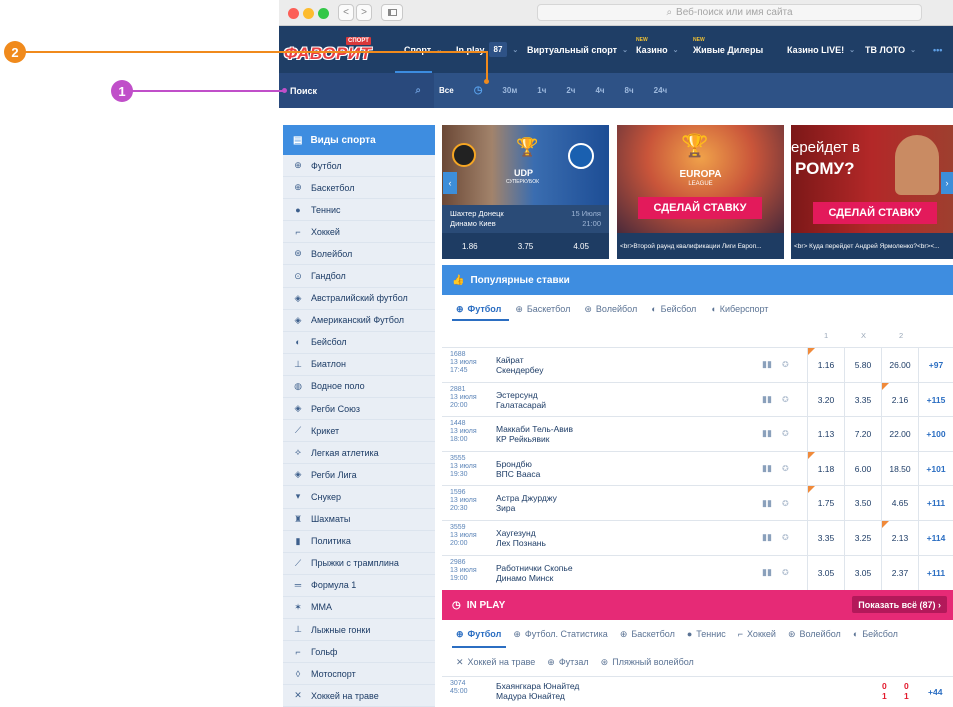 This screenshot has height=707, width=953. Describe the element at coordinates (359, 232) in the screenshot. I see `sidebar-item: ⌐ Хоккей` at that location.